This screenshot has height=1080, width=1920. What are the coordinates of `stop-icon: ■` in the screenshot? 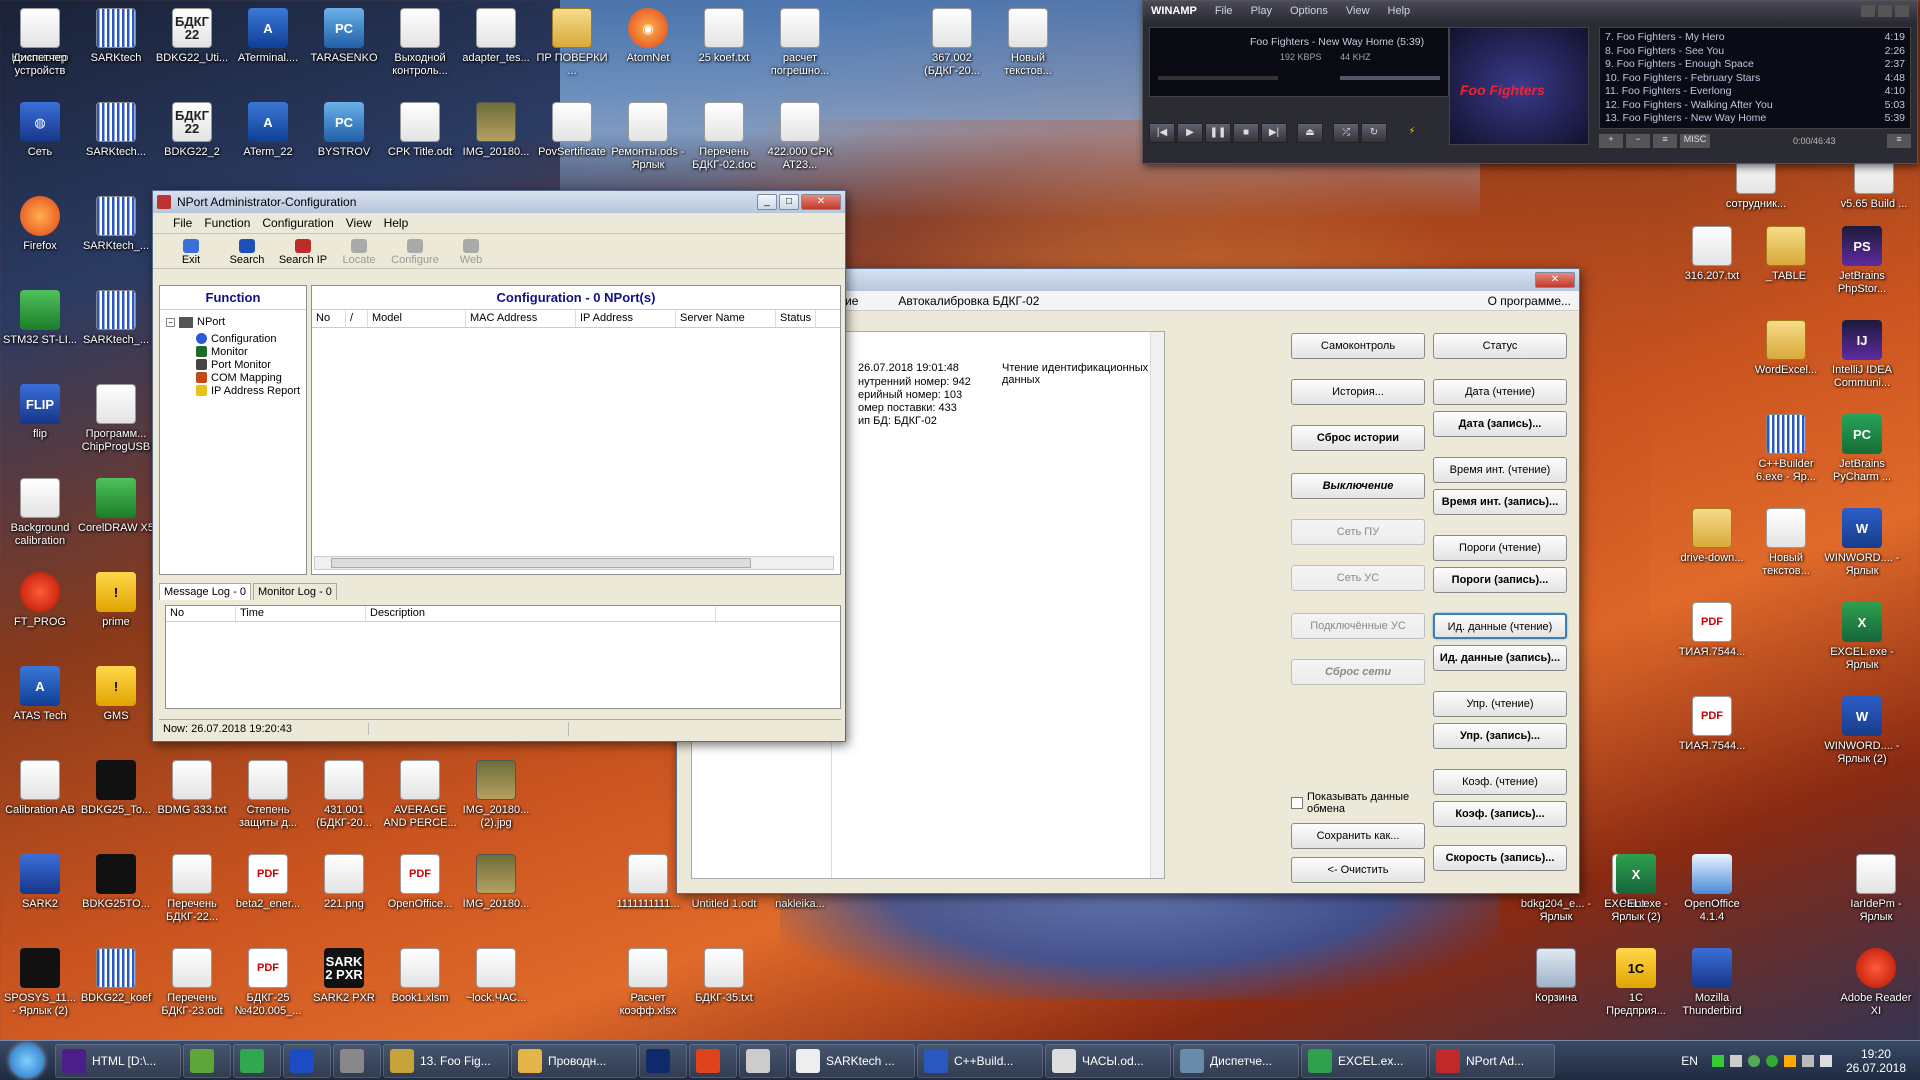 It's located at (1246, 133).